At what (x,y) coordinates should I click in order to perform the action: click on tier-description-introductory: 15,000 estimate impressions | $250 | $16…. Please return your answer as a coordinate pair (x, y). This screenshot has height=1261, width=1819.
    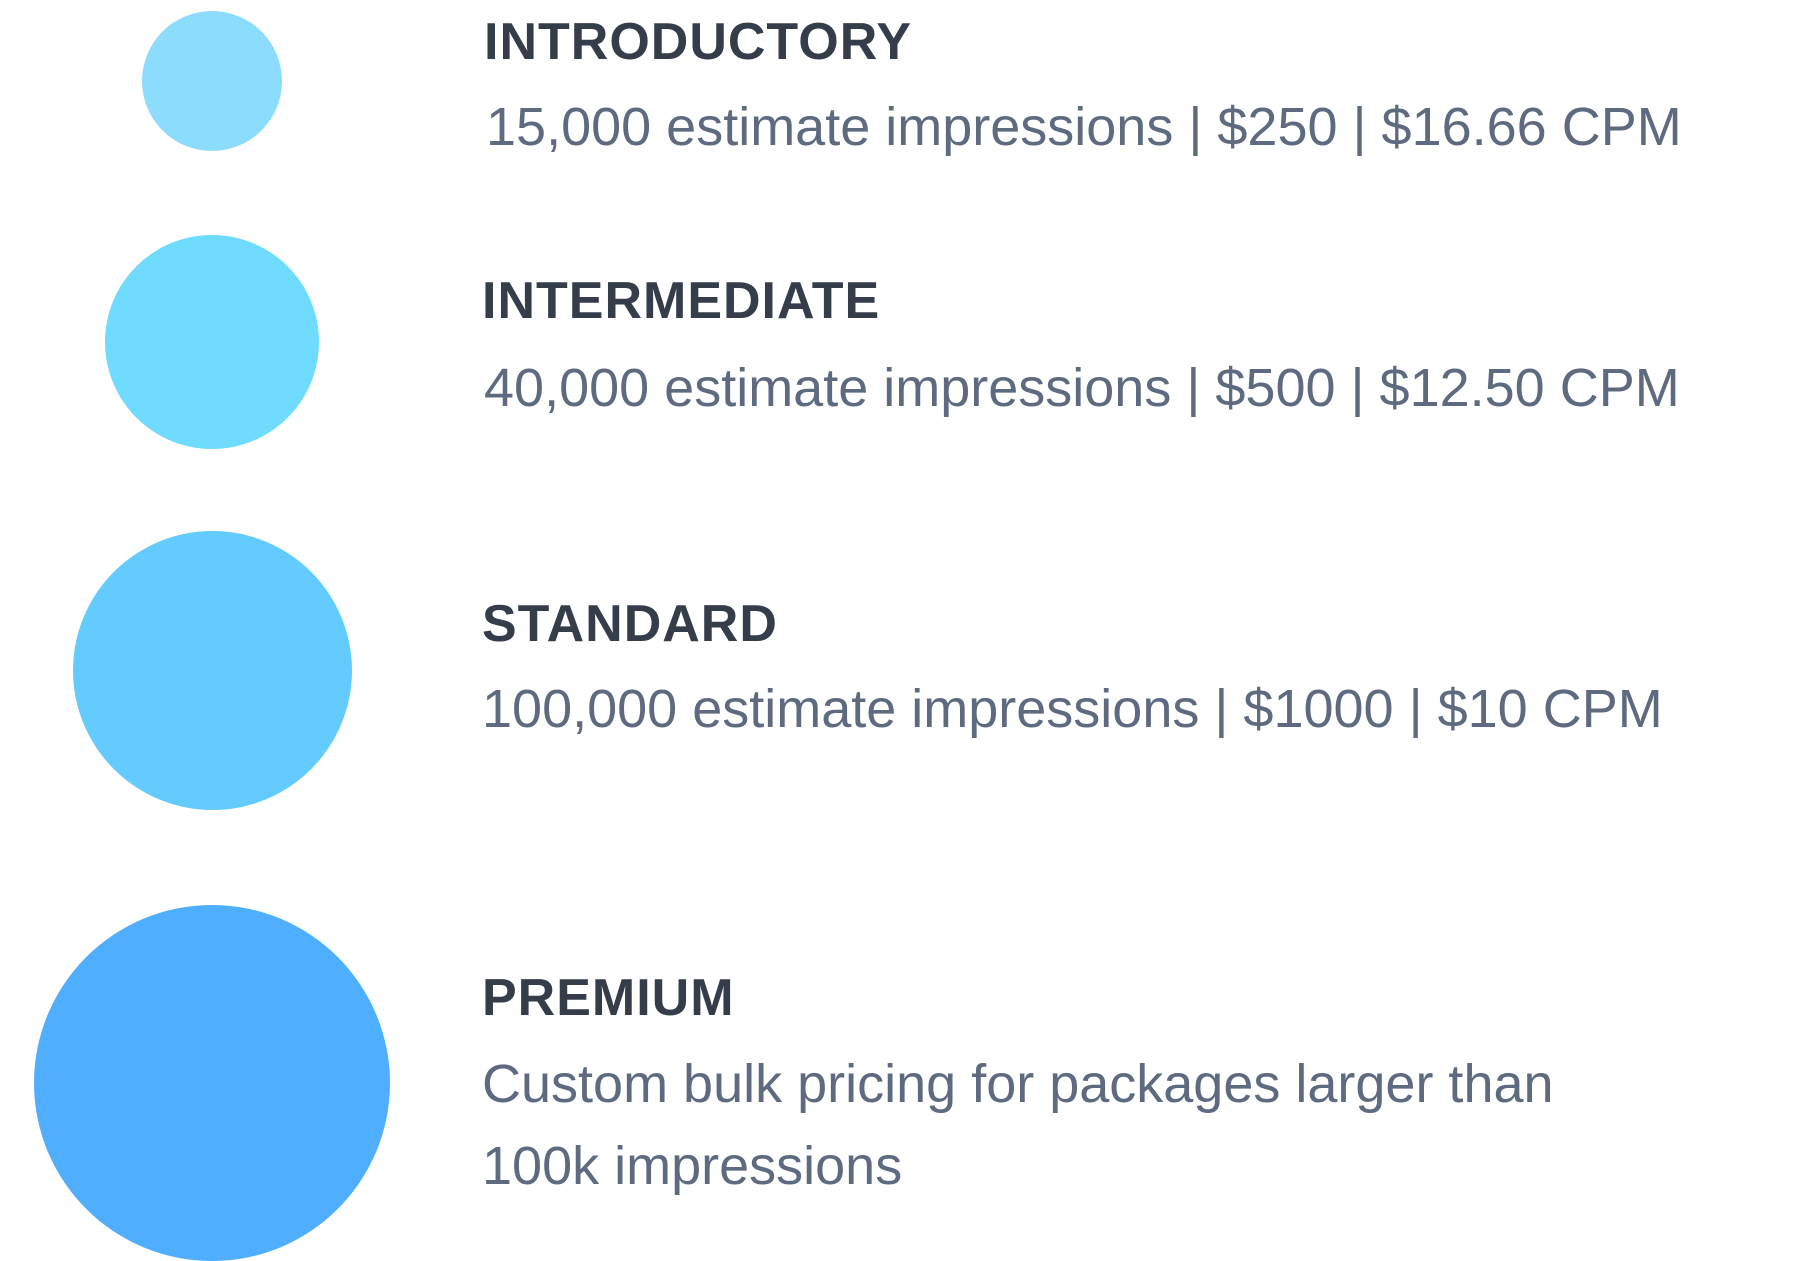
    Looking at the image, I should click on (1084, 127).